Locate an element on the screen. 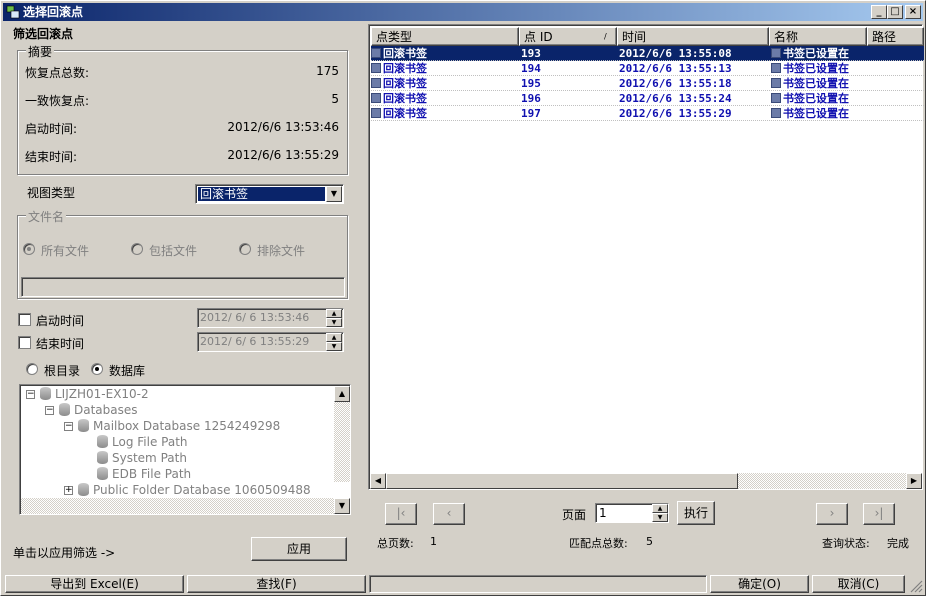  tree-scroll-up-icon: ▲ is located at coordinates (342, 394).